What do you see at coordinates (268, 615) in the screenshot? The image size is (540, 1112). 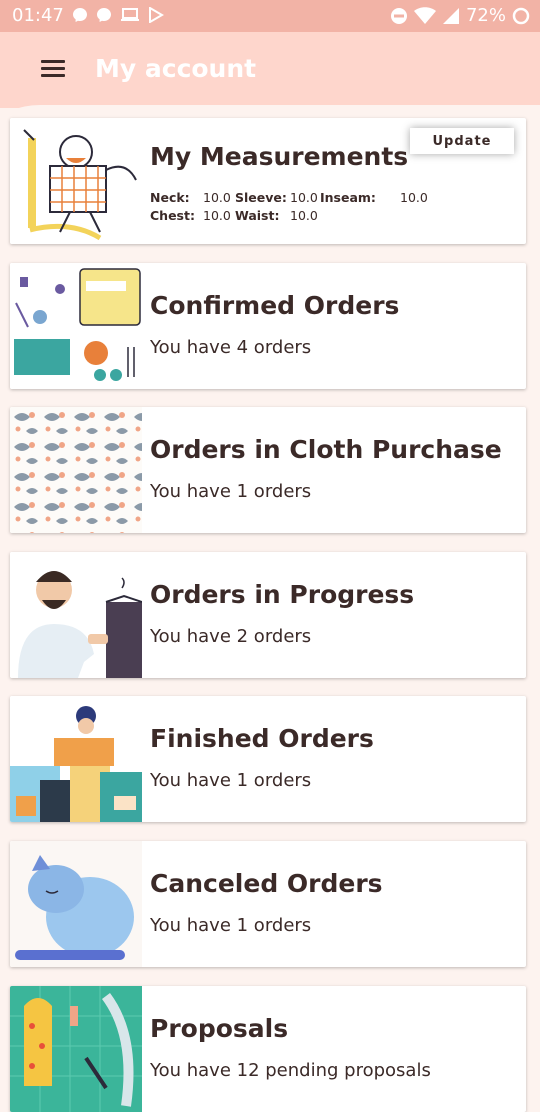 I see `orders-in-progress-card: Orders in Progress You have 2 orders` at bounding box center [268, 615].